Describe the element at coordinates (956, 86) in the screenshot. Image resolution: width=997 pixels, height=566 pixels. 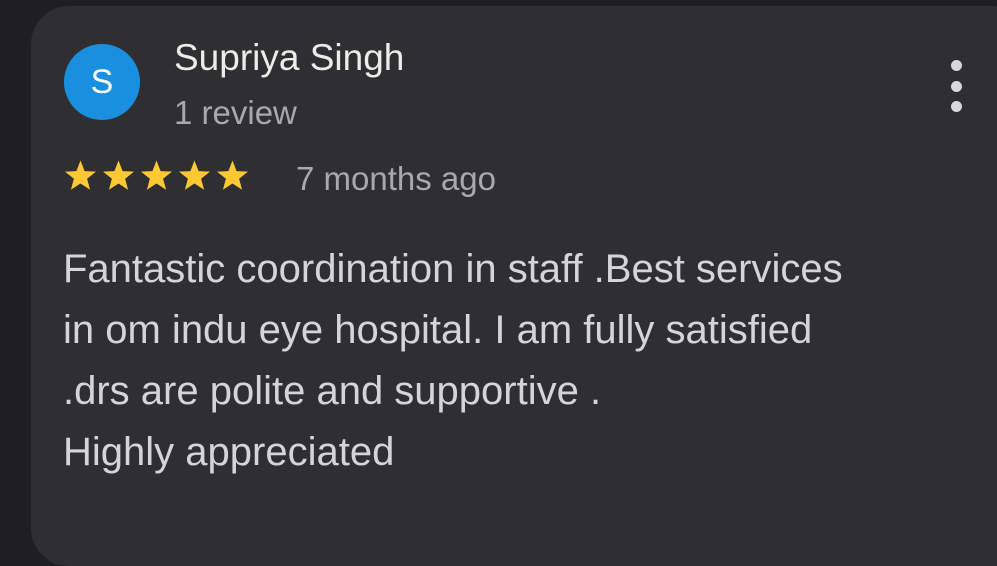
I see `more-options-button` at that location.